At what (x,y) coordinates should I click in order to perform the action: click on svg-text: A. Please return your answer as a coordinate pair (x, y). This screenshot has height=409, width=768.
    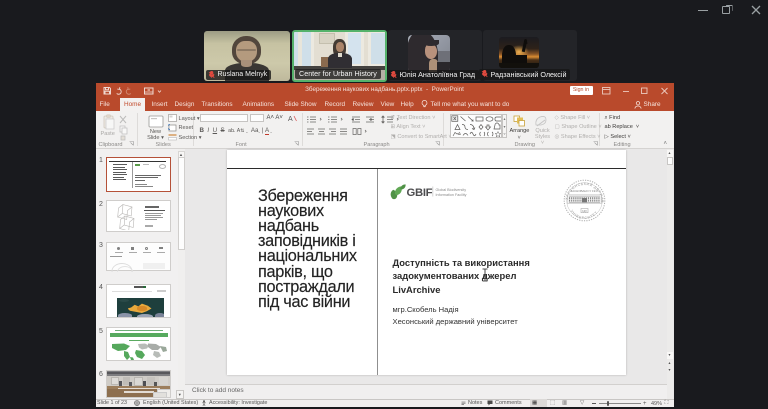
    Looking at the image, I should click on (290, 119).